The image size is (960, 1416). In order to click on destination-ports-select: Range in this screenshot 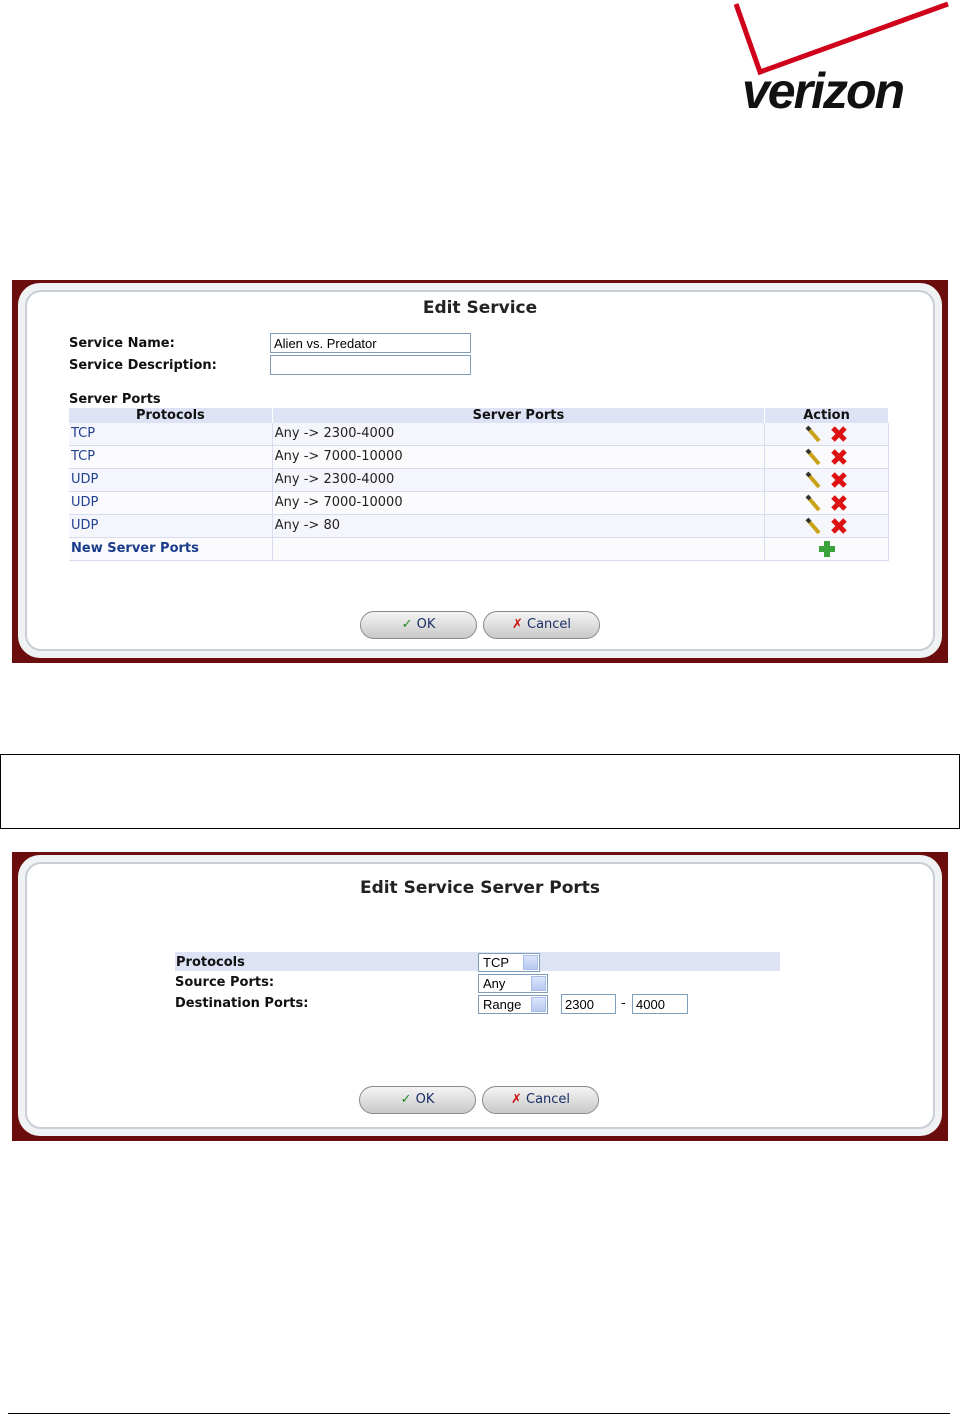, I will do `click(513, 1004)`.